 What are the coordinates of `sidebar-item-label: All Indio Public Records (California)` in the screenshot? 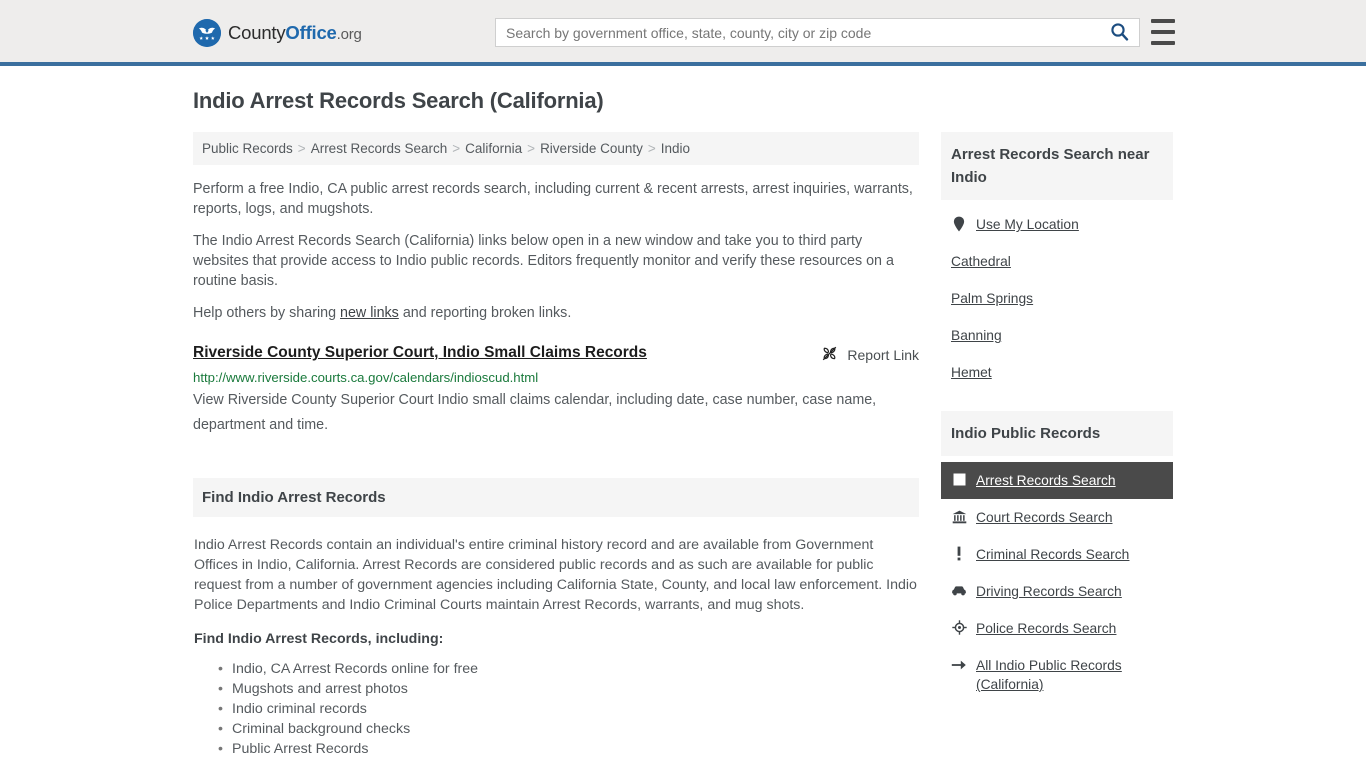 It's located at (1049, 675).